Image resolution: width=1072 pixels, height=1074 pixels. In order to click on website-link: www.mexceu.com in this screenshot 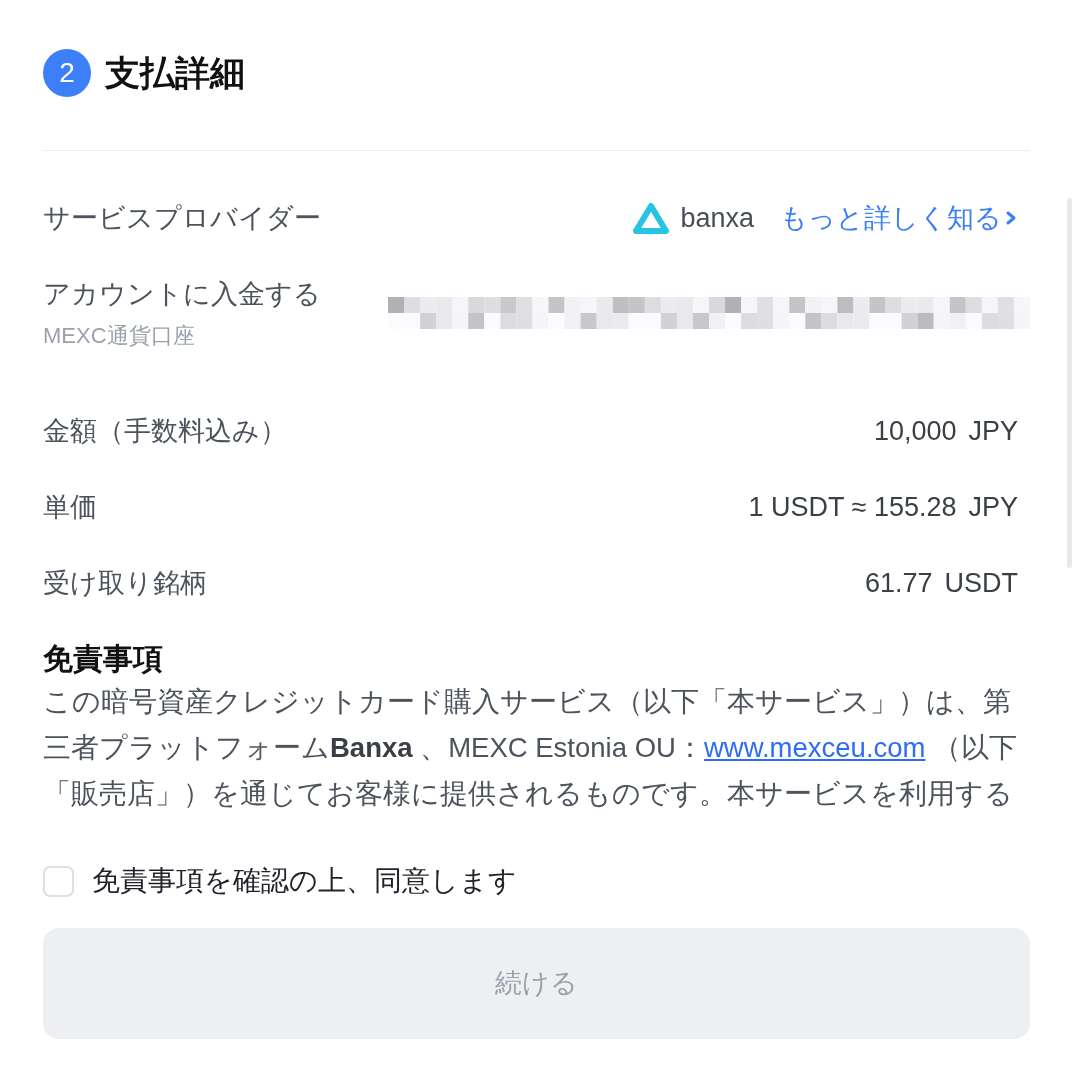, I will do `click(814, 747)`.